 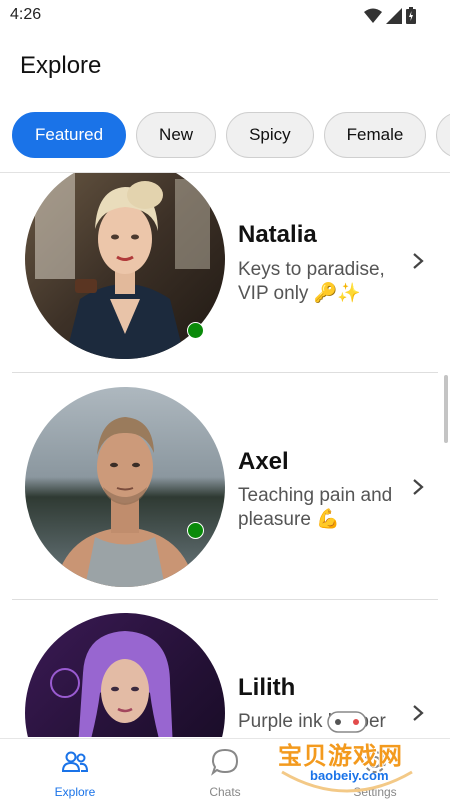 What do you see at coordinates (61, 65) in the screenshot?
I see `page-title: Explore` at bounding box center [61, 65].